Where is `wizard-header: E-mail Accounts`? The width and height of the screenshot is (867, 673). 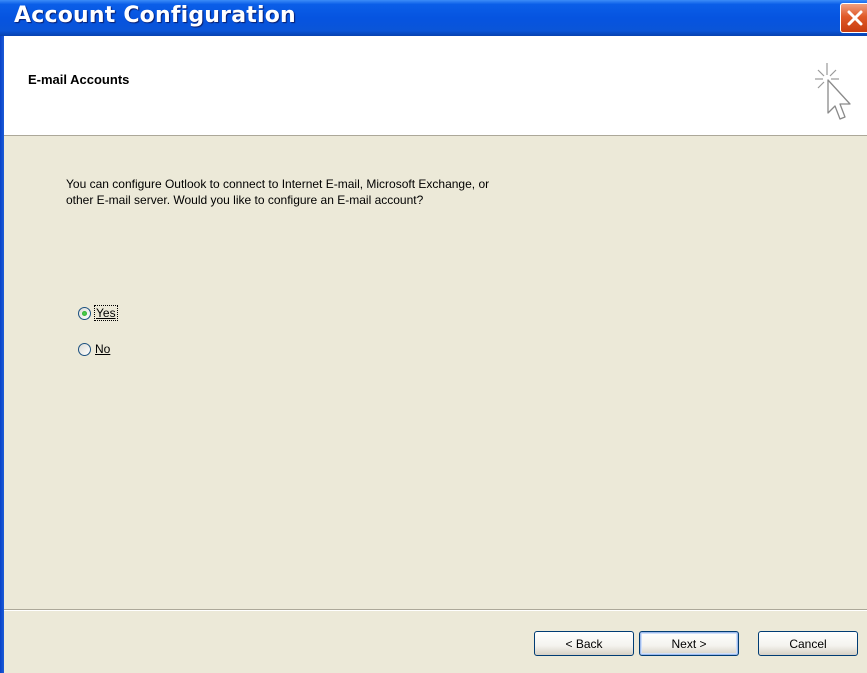
wizard-header: E-mail Accounts is located at coordinates (435, 86).